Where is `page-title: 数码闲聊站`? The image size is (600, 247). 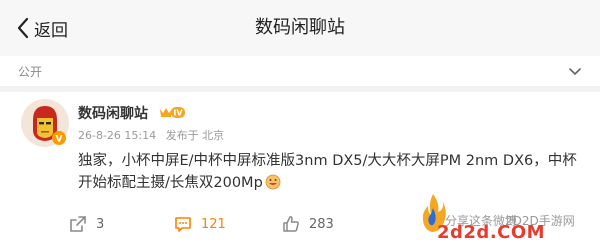
page-title: 数码闲聊站 is located at coordinates (300, 27).